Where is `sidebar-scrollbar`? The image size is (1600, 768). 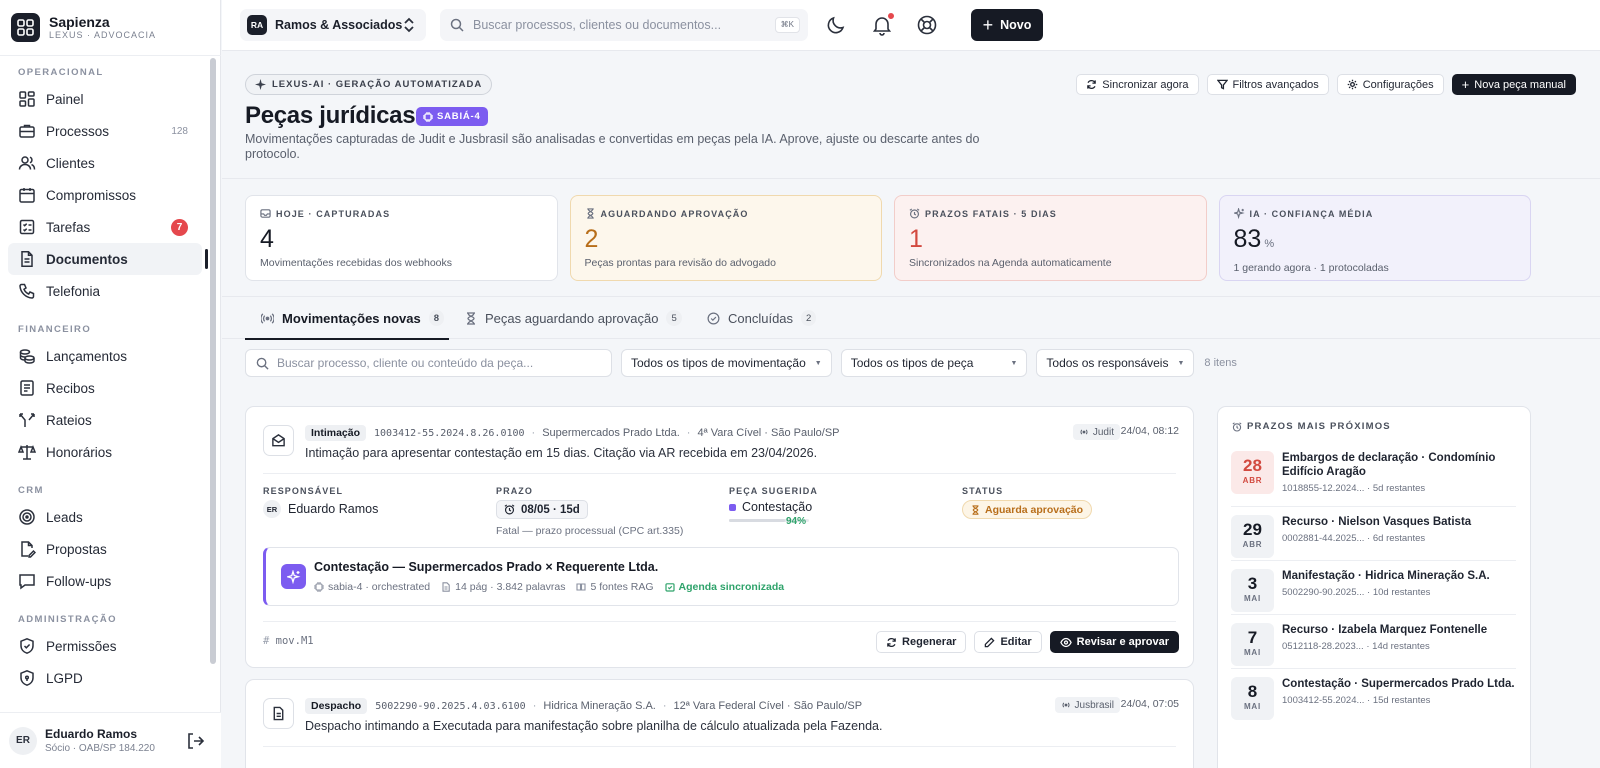 sidebar-scrollbar is located at coordinates (213, 361).